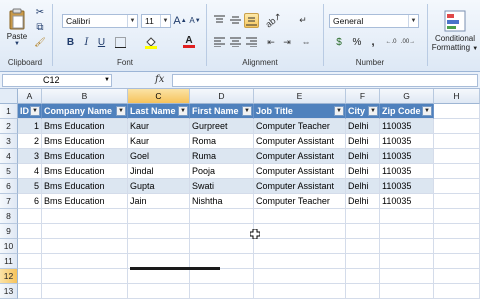  What do you see at coordinates (57, 80) in the screenshot?
I see `name-box: C12 ▼` at bounding box center [57, 80].